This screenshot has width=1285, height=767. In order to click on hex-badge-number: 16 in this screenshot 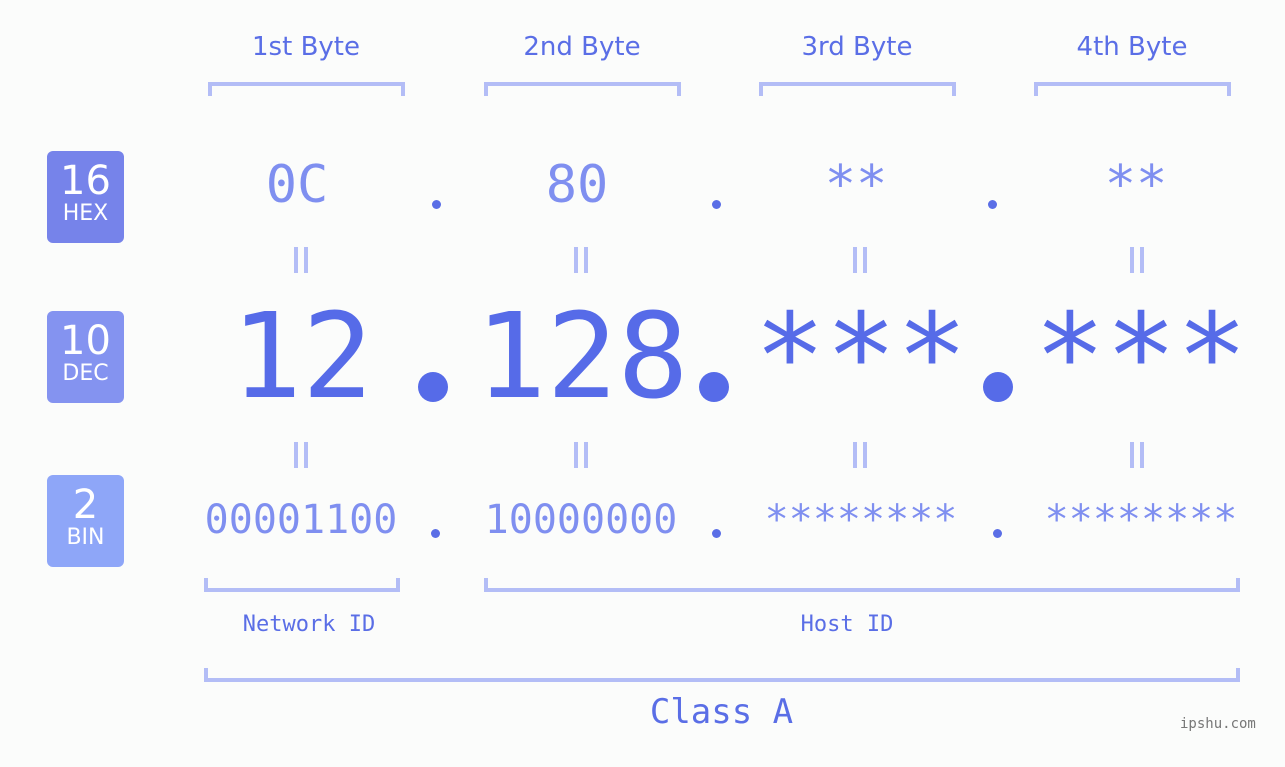, I will do `click(85, 181)`.